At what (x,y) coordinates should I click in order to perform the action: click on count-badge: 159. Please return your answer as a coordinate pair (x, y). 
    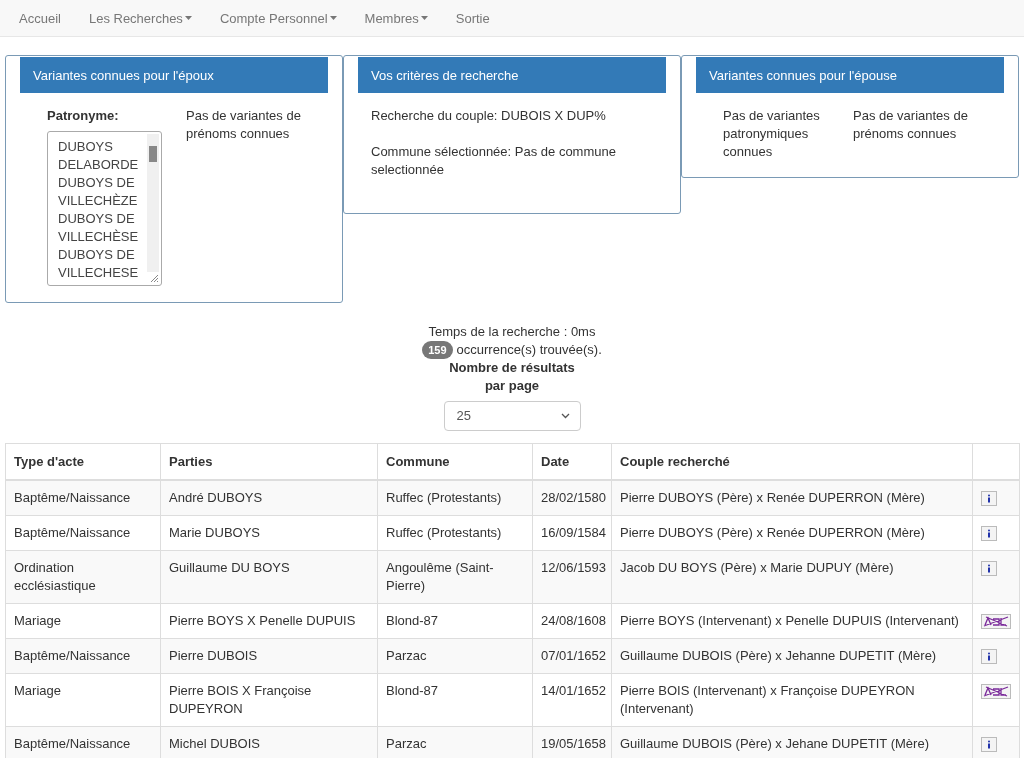
    Looking at the image, I should click on (437, 350).